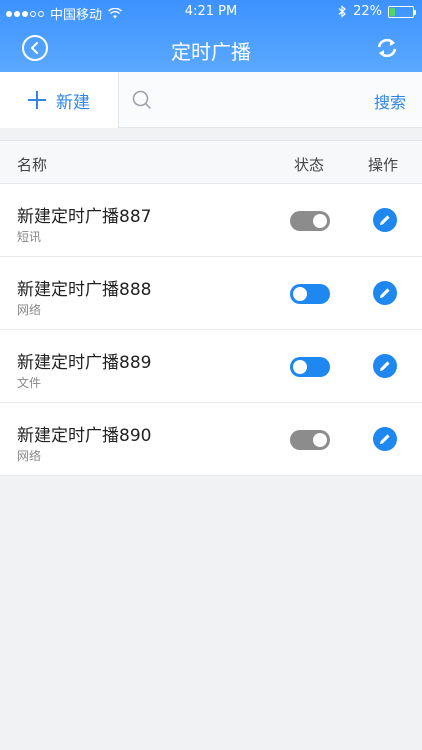 This screenshot has width=422, height=750. I want to click on search-input, so click(260, 100).